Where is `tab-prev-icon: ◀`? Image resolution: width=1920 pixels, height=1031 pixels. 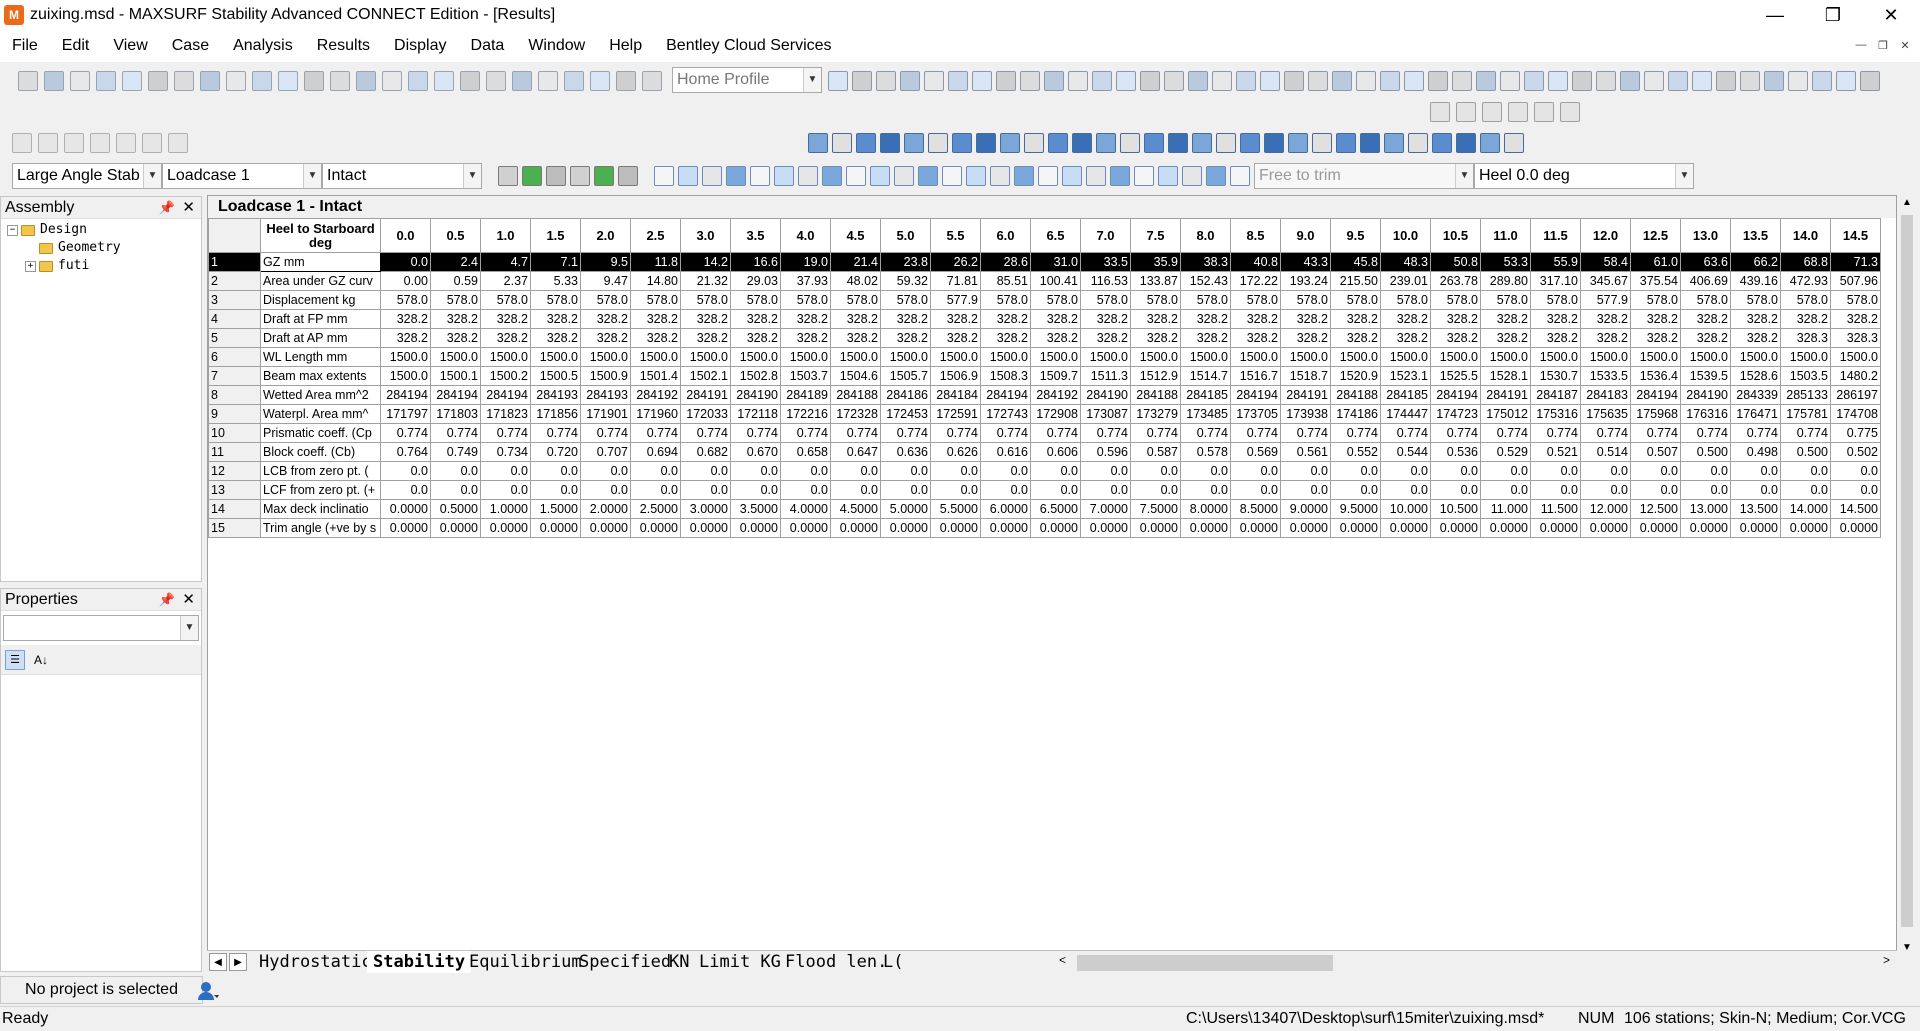 tab-prev-icon: ◀ is located at coordinates (218, 962).